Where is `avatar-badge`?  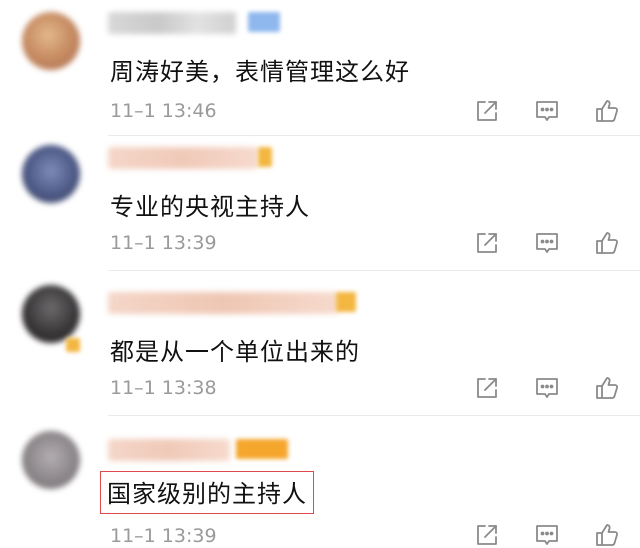
avatar-badge is located at coordinates (73, 345).